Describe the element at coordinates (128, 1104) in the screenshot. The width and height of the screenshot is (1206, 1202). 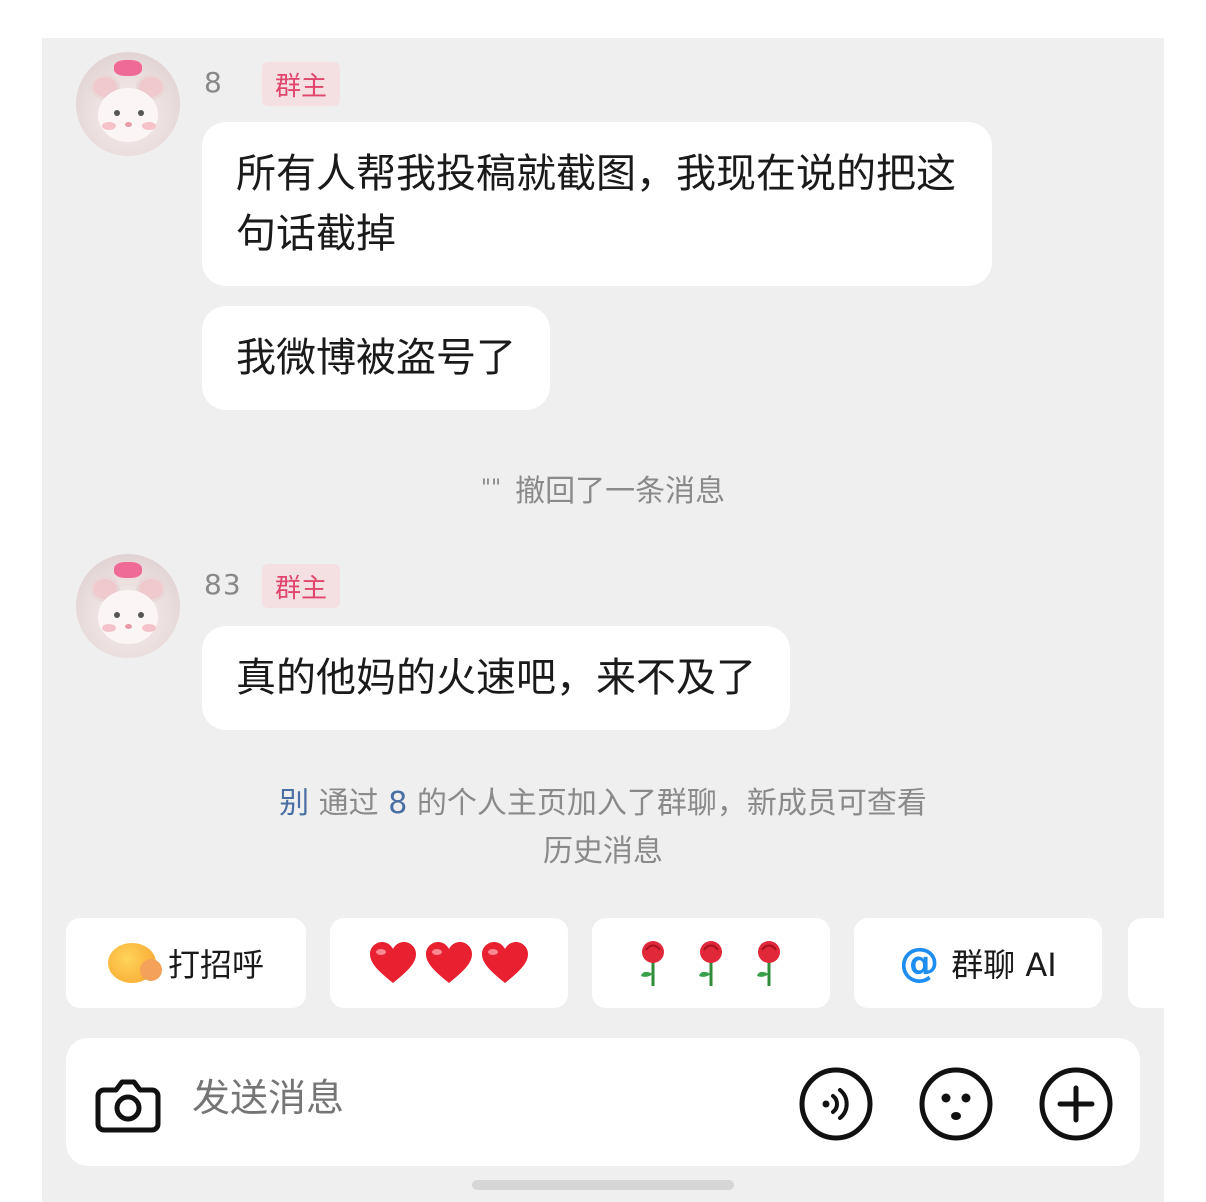
I see `camera-icon` at that location.